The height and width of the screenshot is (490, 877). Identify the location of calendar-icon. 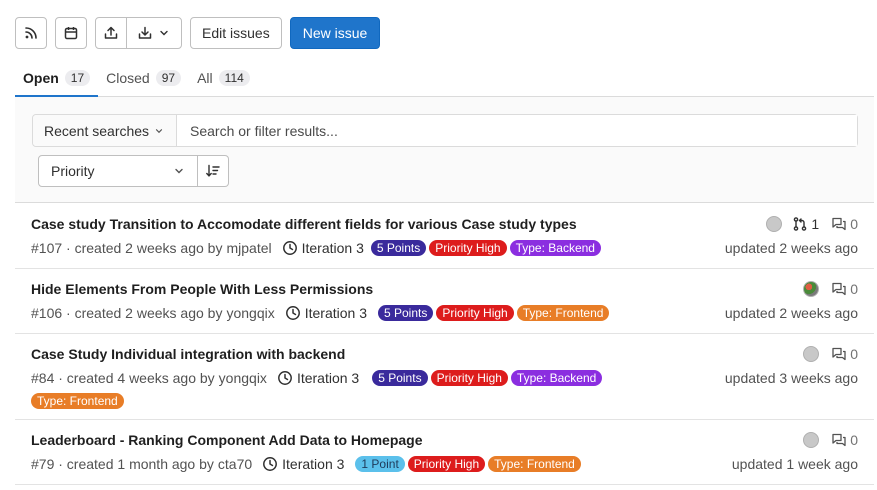
(71, 33).